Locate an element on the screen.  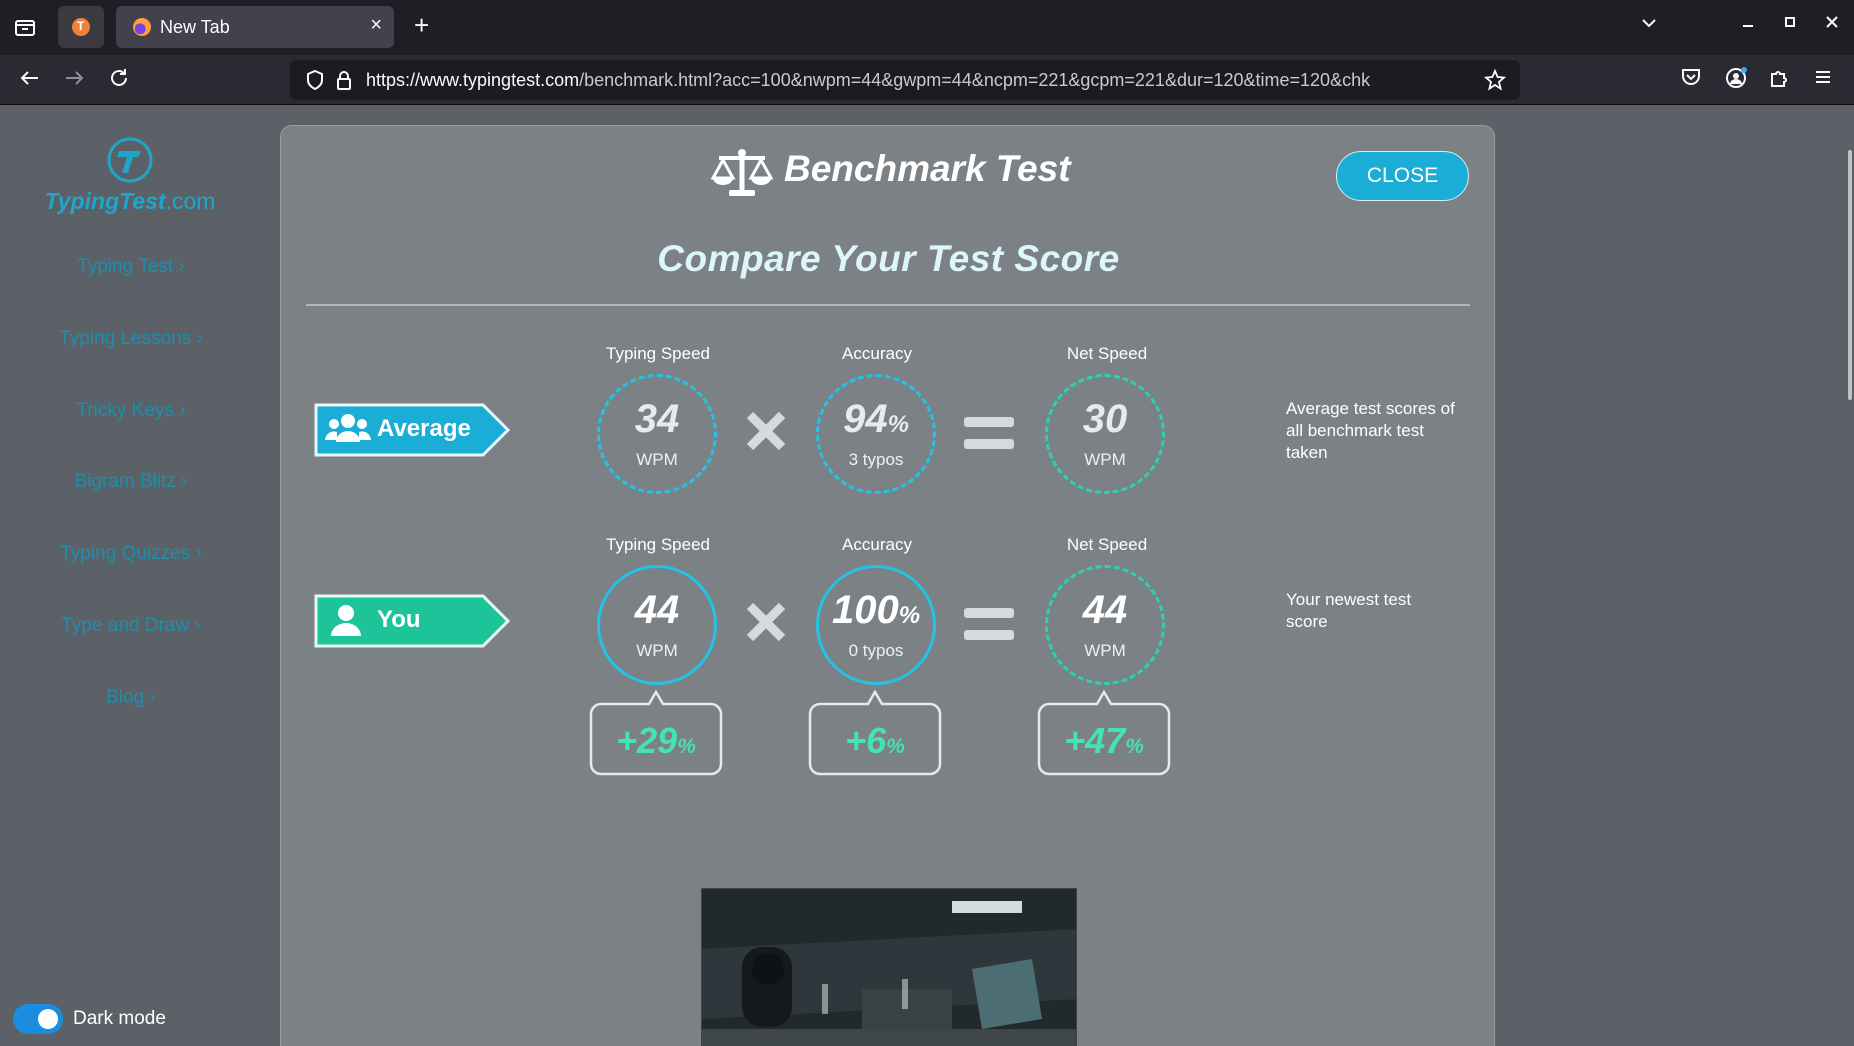
average-accuracy-typos: 3 typos is located at coordinates (876, 459).